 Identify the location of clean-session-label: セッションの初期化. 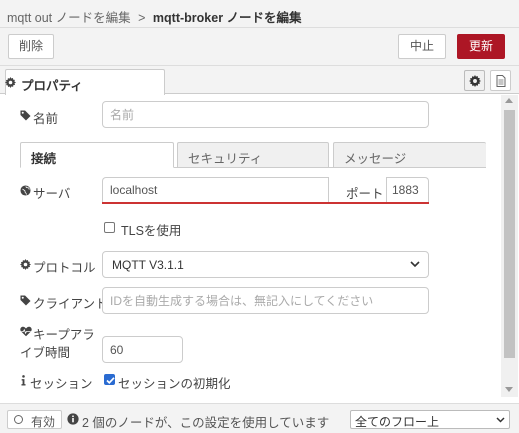
(174, 382).